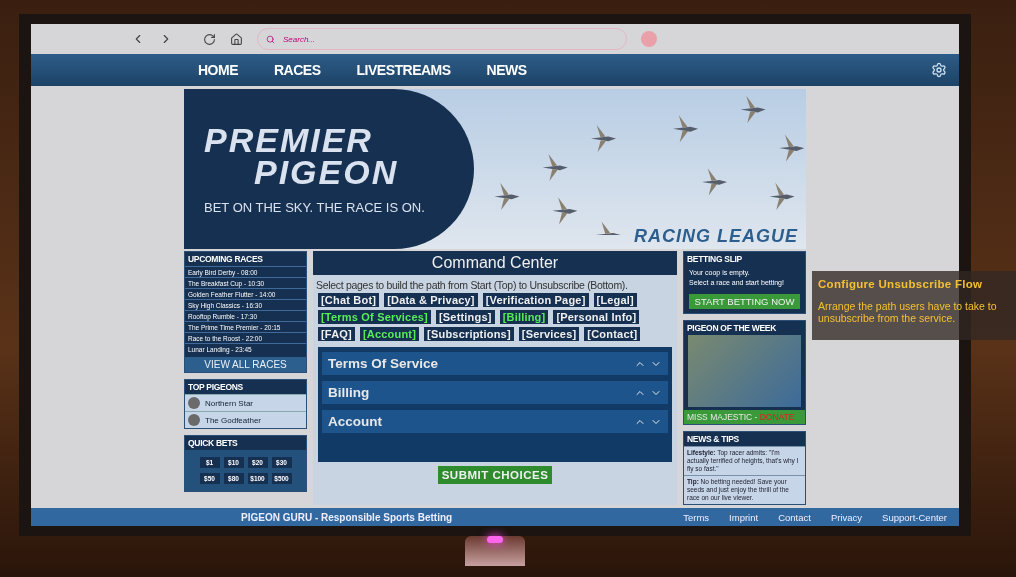  I want to click on card-title: PIGEON OF THE WEEK, so click(732, 328).